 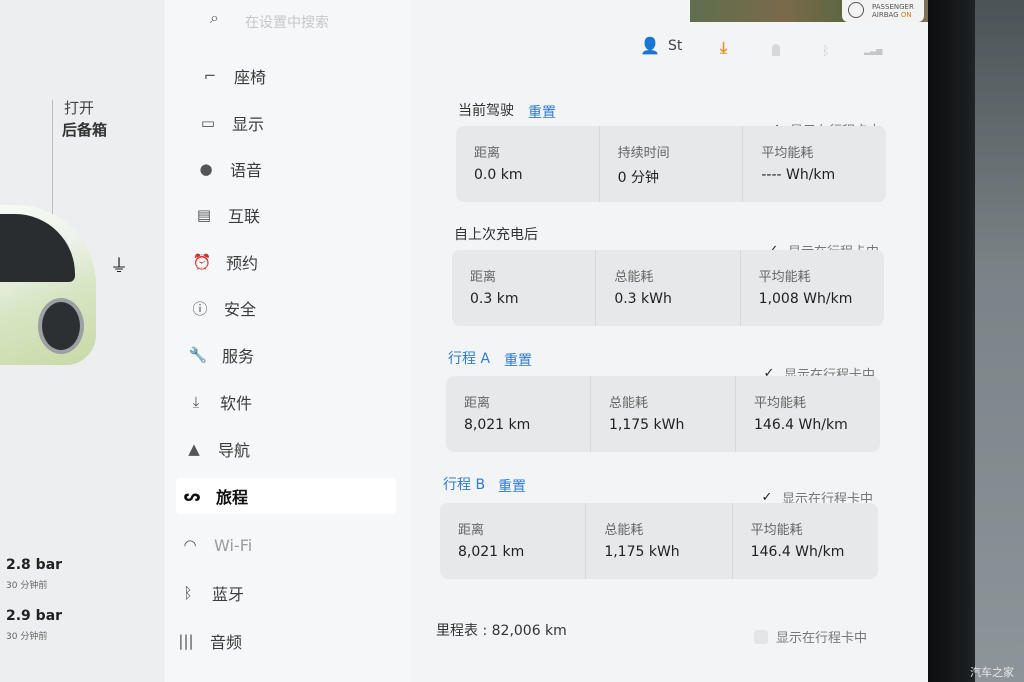 I want to click on trip-stat-value: 1,175 kWh, so click(x=647, y=425).